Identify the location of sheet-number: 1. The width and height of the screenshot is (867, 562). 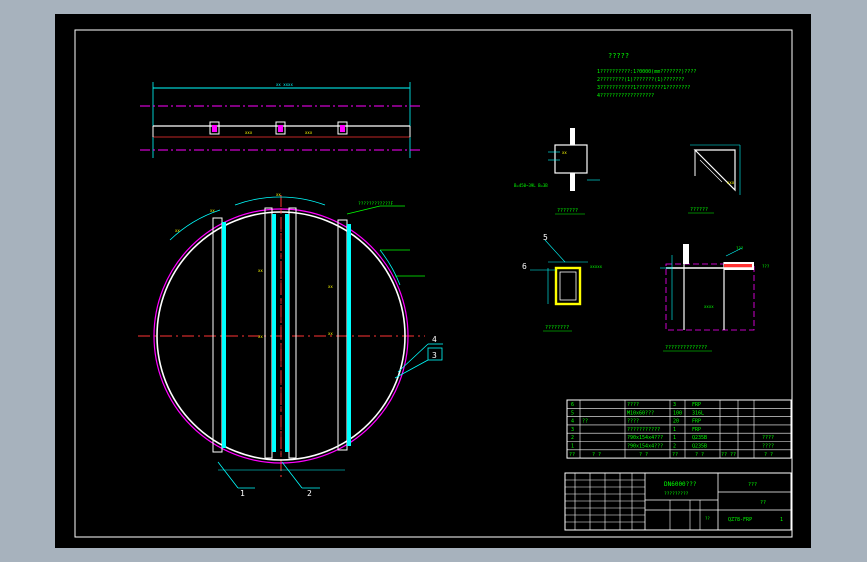
(781, 520).